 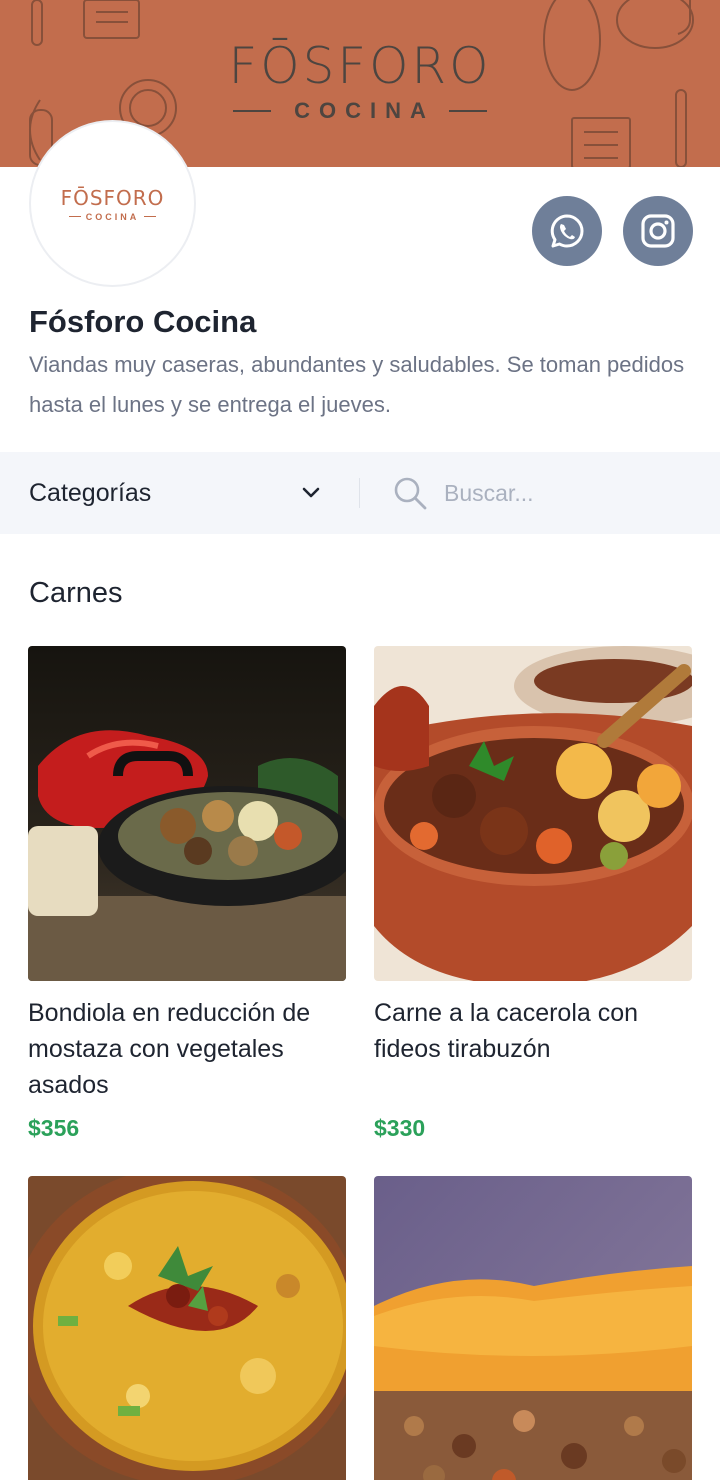 What do you see at coordinates (410, 493) in the screenshot?
I see `search-icon` at bounding box center [410, 493].